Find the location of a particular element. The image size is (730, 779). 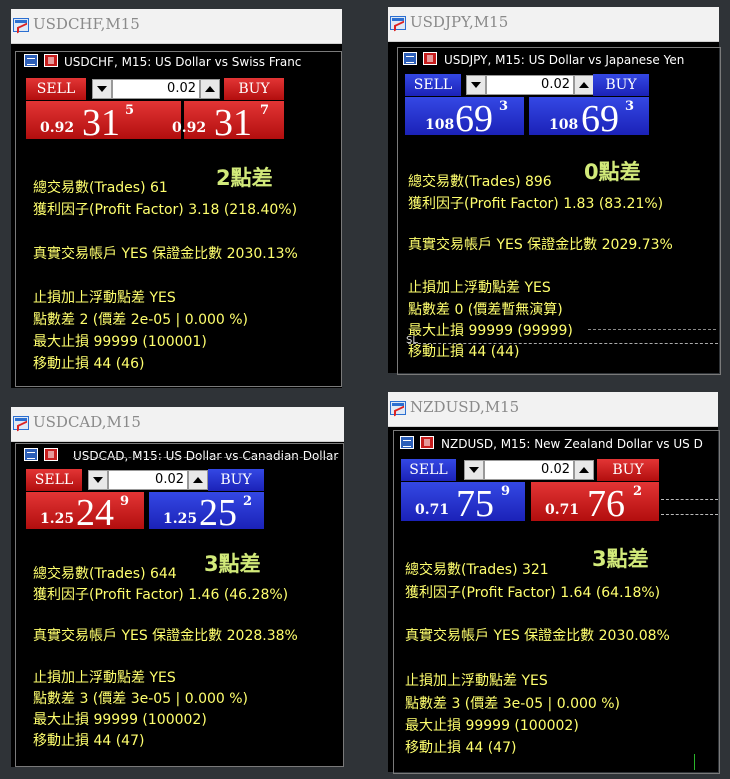

buy-price-pip: 3 is located at coordinates (630, 106).